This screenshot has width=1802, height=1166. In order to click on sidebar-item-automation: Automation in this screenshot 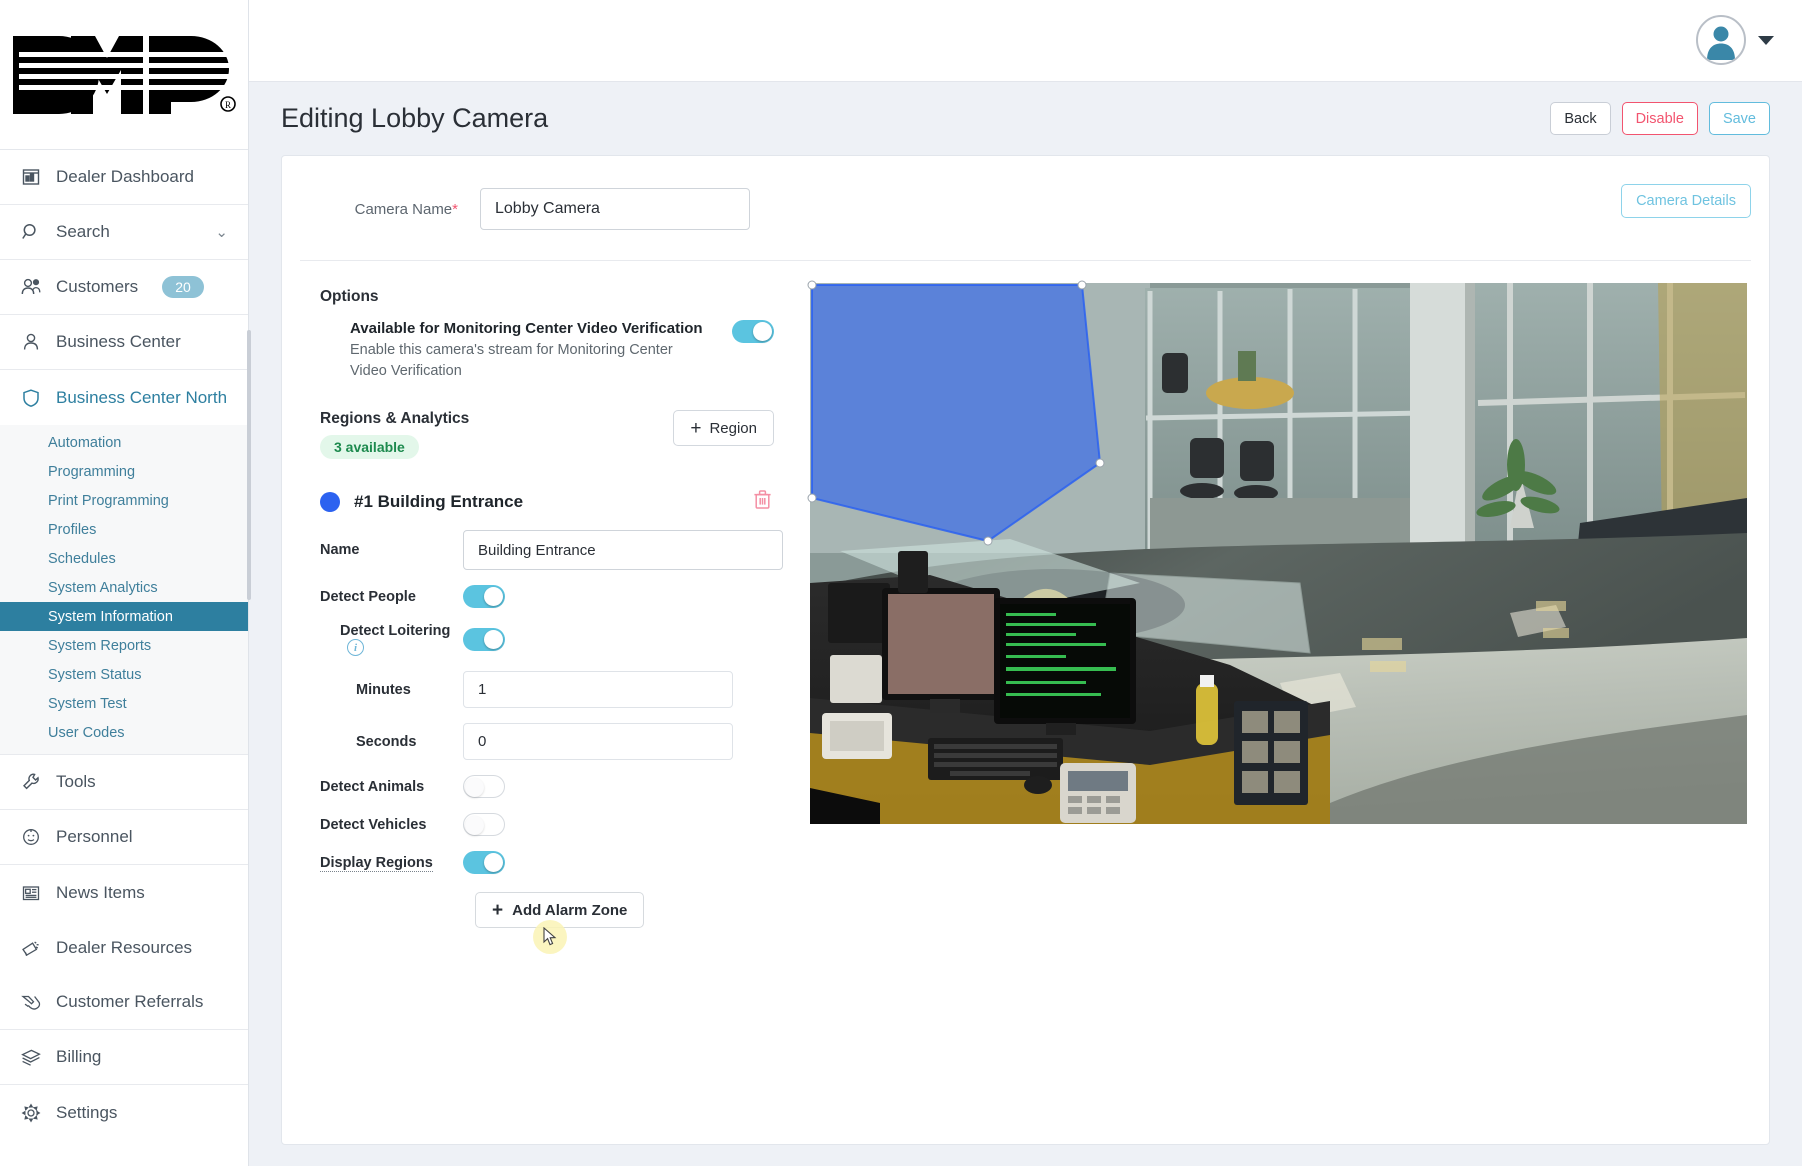, I will do `click(124, 442)`.